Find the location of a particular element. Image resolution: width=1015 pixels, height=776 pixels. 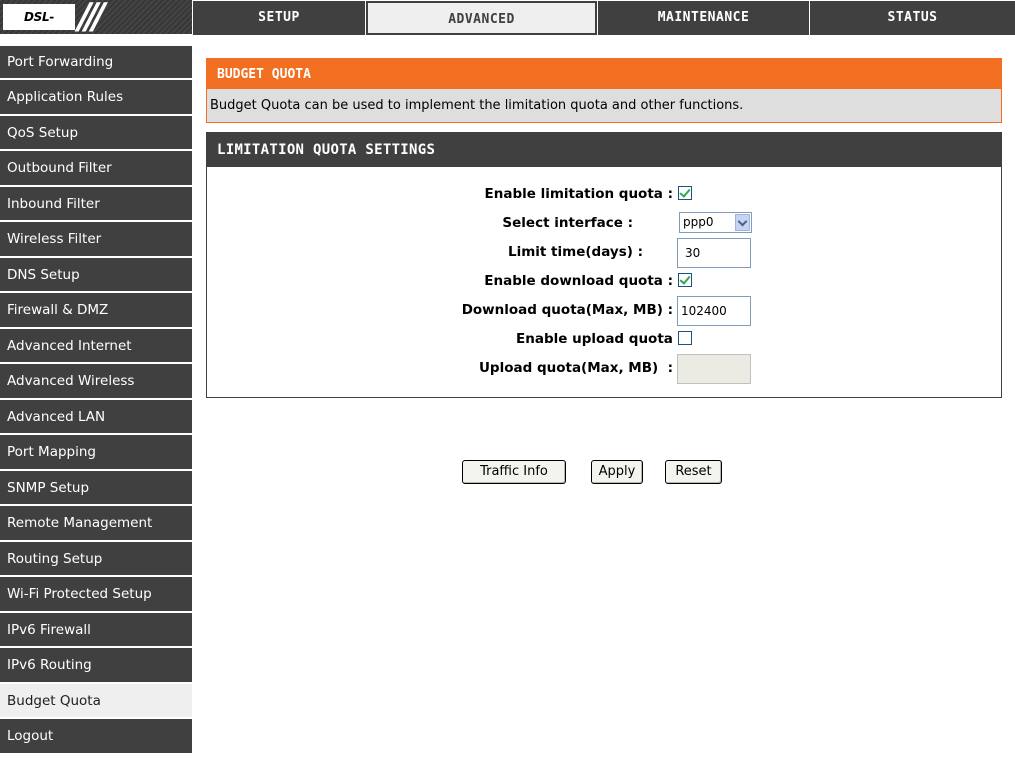

enable-limitation-checkbox is located at coordinates (685, 193).